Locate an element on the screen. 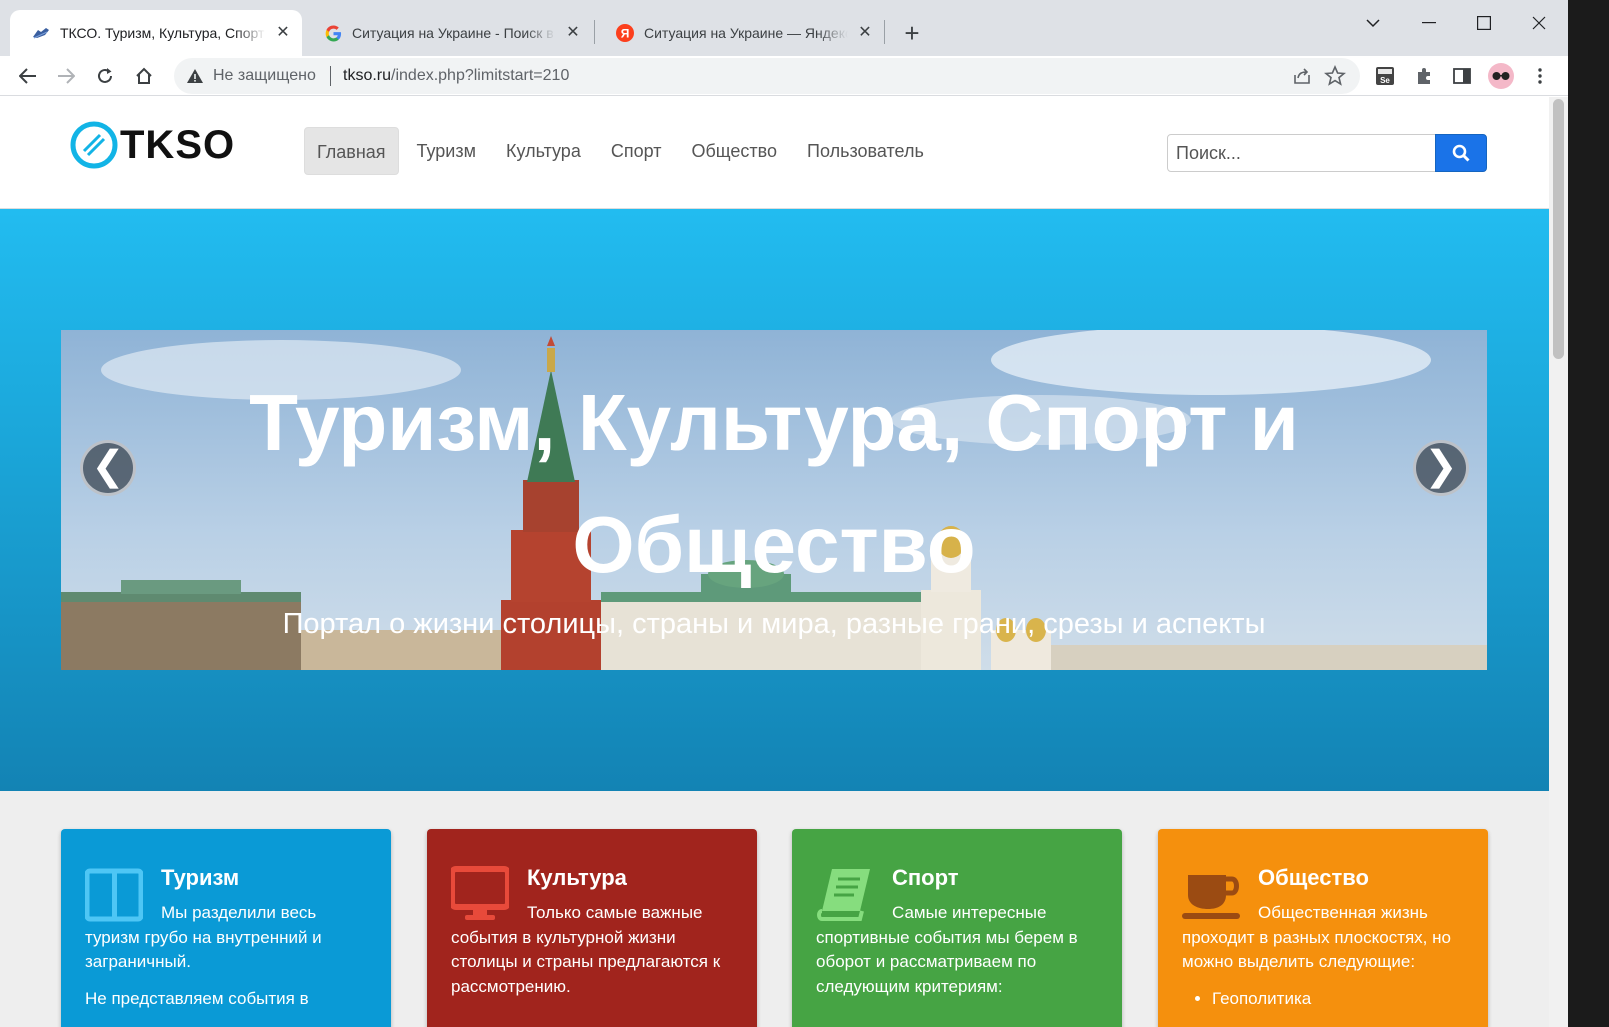  tab-title: ТКСО. Туризм, Культура, Спорт и Общество is located at coordinates (163, 33).